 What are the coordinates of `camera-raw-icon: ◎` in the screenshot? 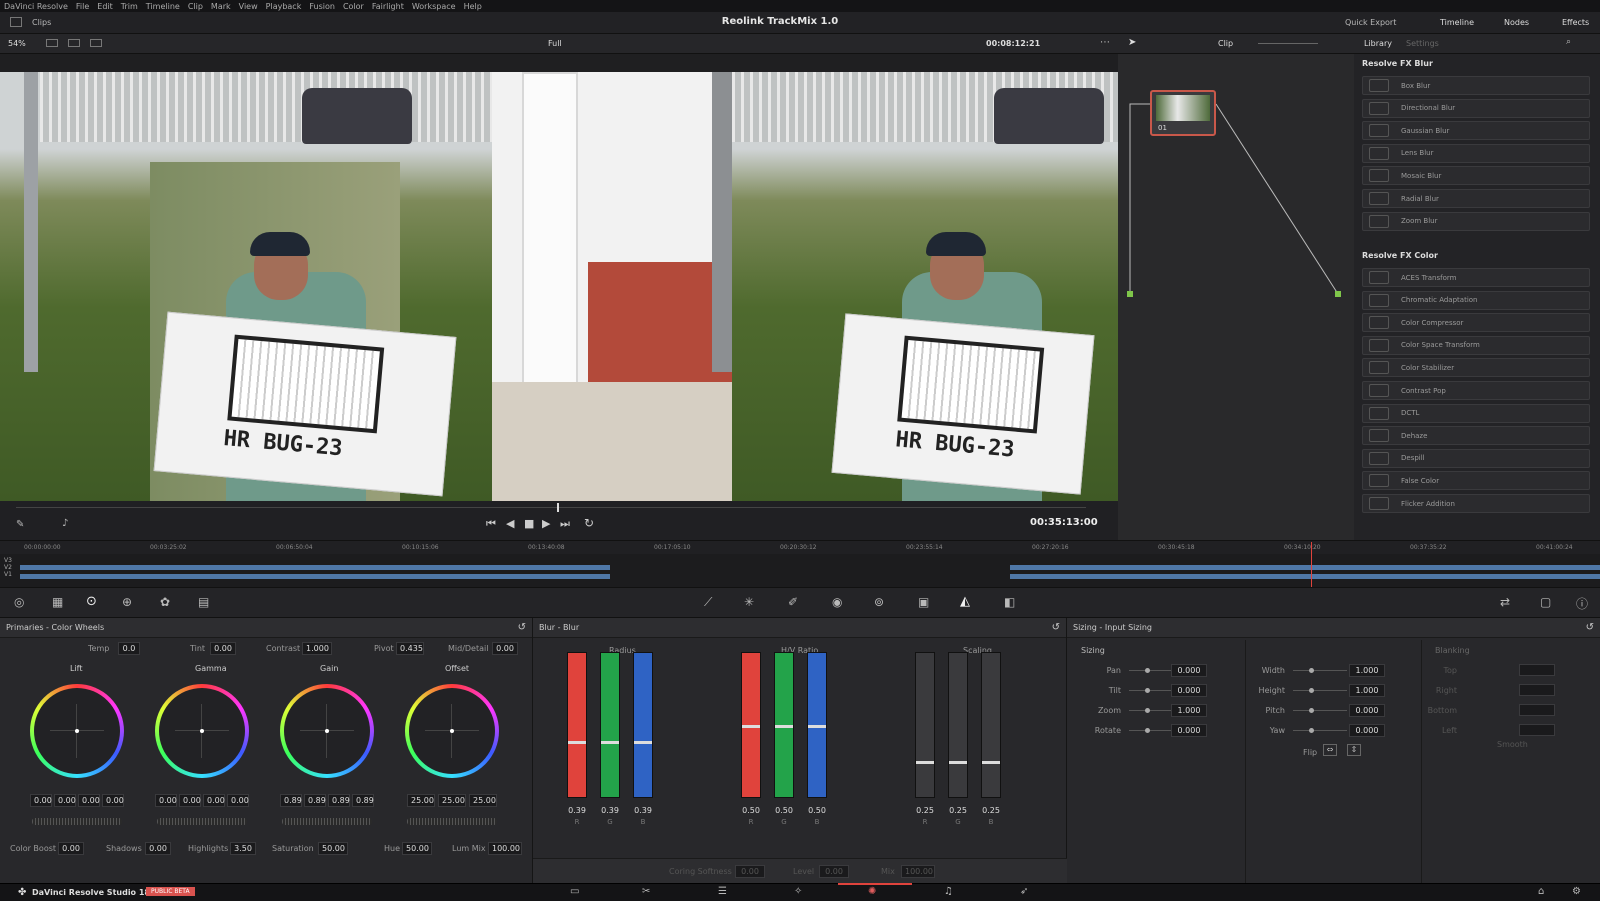 It's located at (19, 602).